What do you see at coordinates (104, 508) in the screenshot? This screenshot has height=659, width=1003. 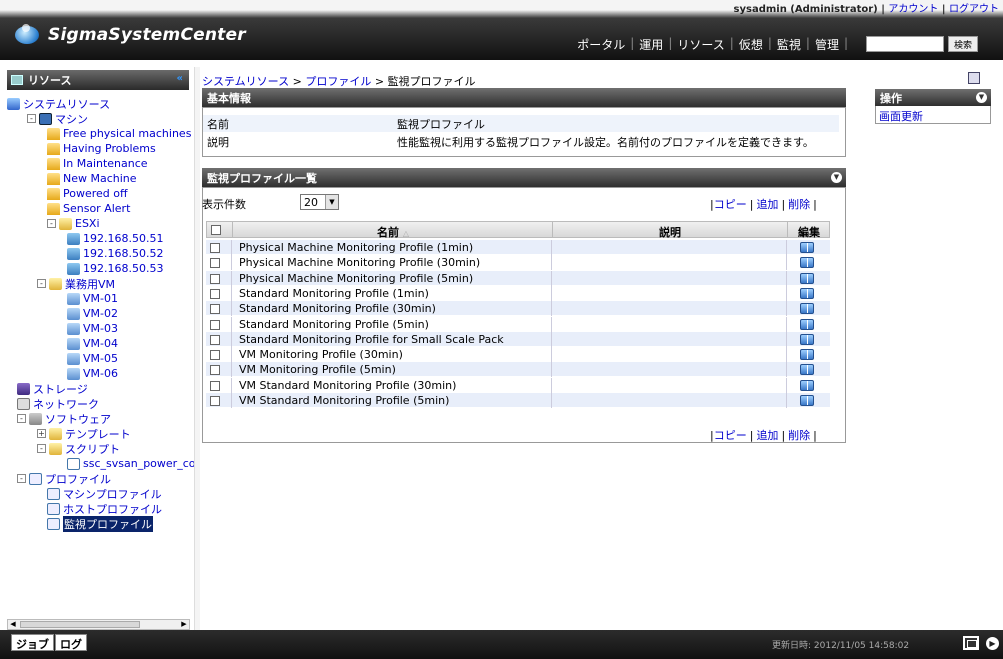 I see `tree-item: ホストプロファイル` at bounding box center [104, 508].